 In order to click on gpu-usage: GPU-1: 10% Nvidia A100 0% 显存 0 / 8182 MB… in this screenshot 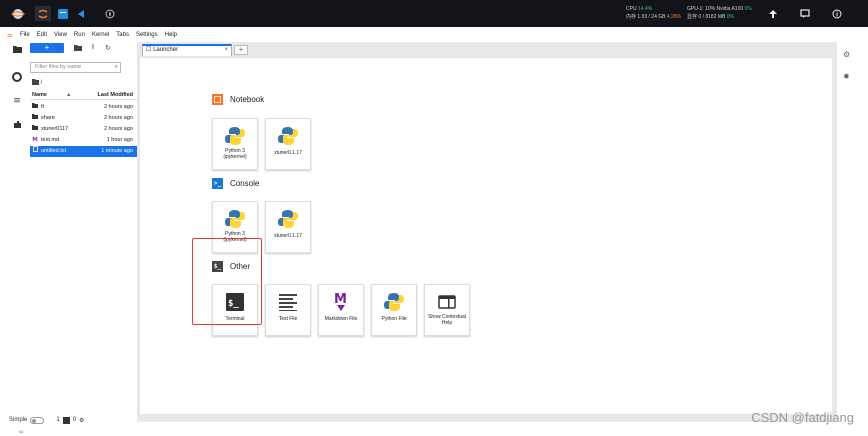, I will do `click(719, 13)`.